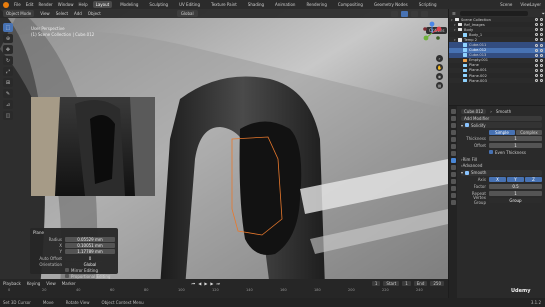 This screenshot has height=307, width=545. I want to click on workspace-tab-compositing: Compositing, so click(350, 4).